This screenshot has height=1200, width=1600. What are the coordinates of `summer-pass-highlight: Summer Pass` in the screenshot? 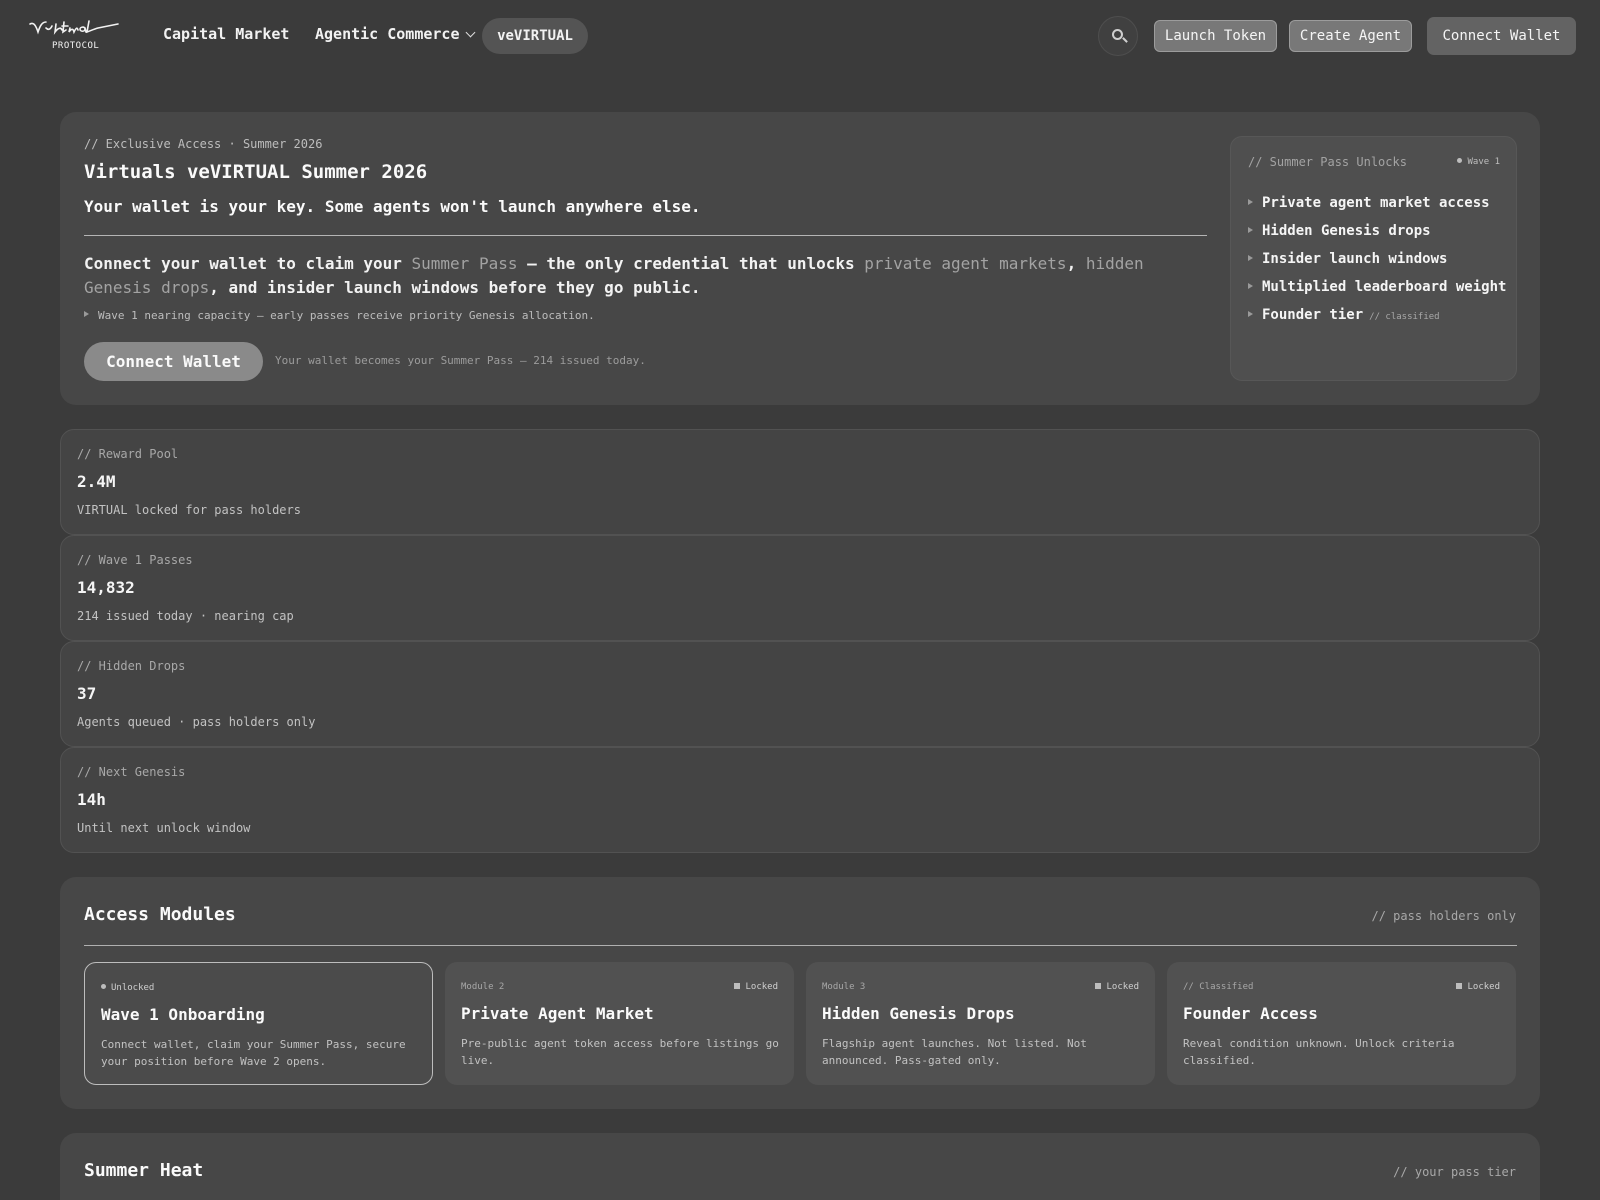 It's located at (464, 263).